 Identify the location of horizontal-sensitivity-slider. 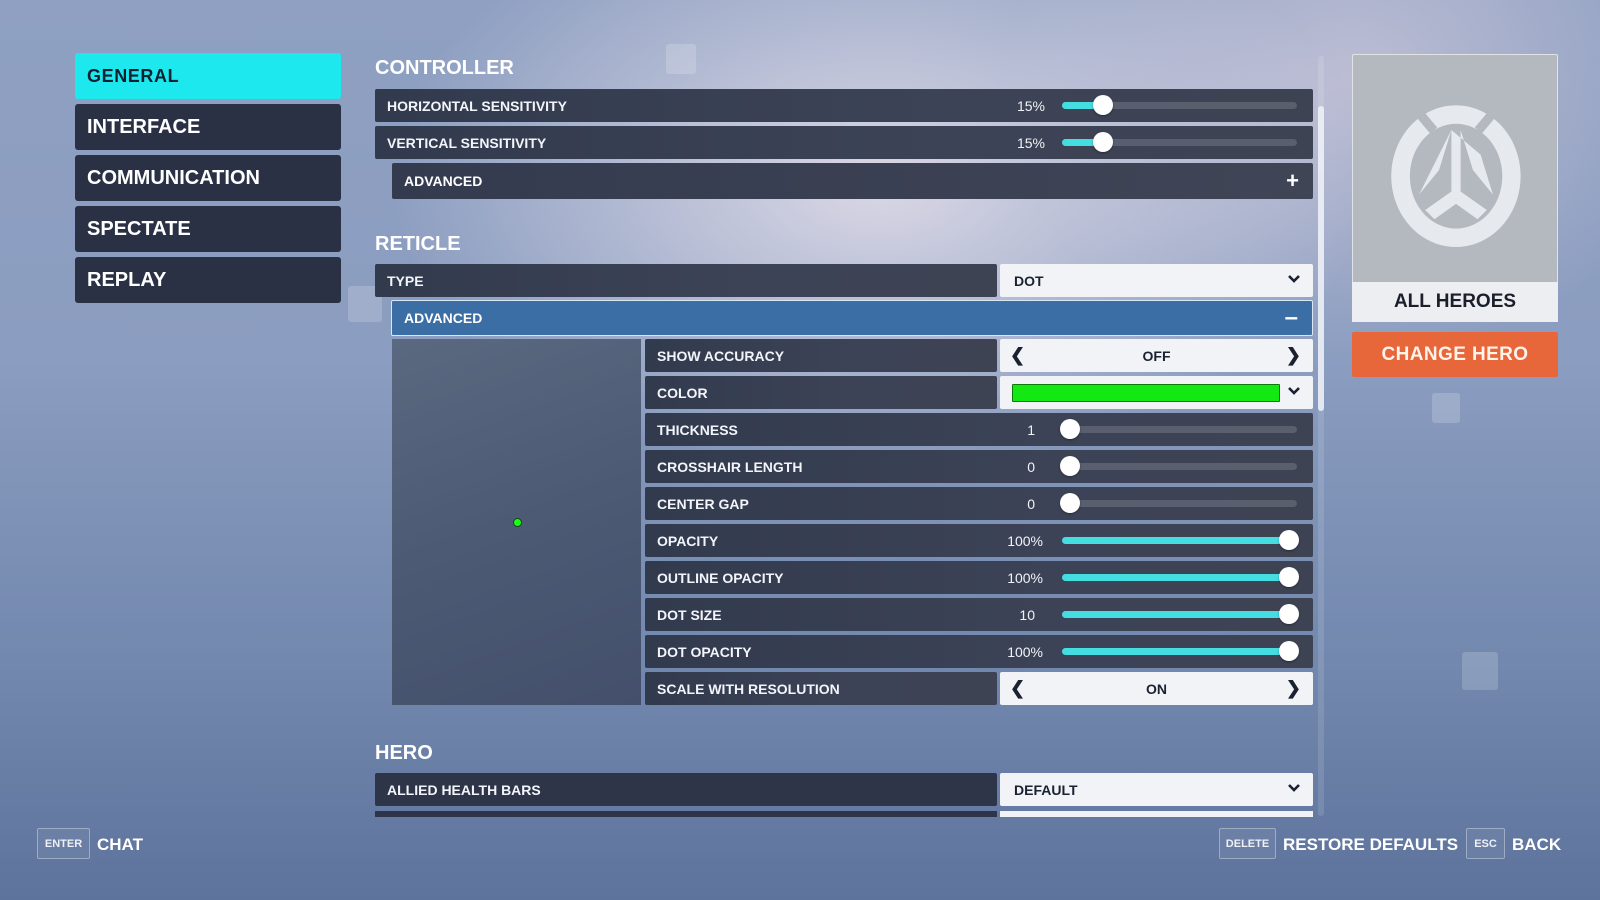
(1179, 105).